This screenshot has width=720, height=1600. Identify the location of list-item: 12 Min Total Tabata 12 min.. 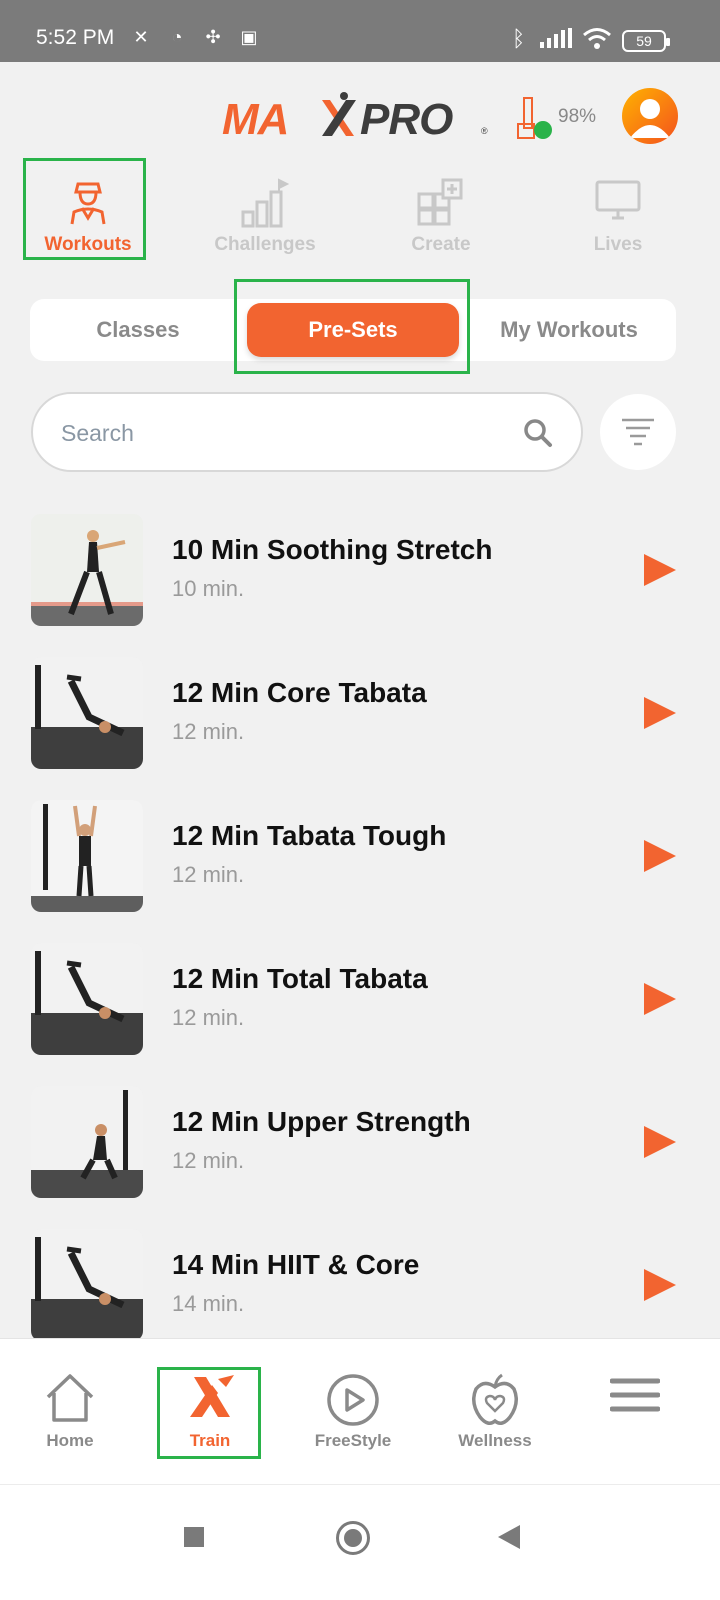
(360, 1000).